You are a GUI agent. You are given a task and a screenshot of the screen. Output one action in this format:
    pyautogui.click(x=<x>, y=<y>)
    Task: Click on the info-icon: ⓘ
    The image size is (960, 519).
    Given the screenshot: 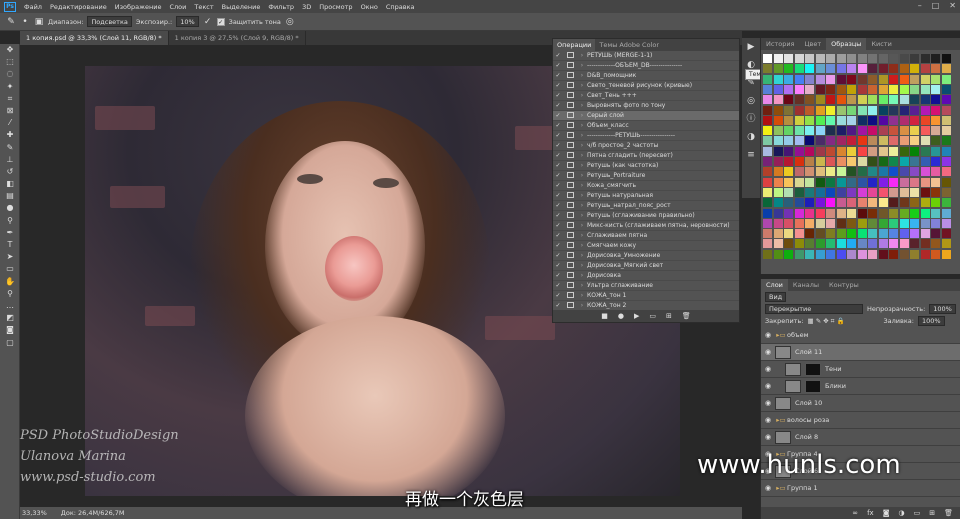 What is the action you would take?
    pyautogui.click(x=751, y=119)
    